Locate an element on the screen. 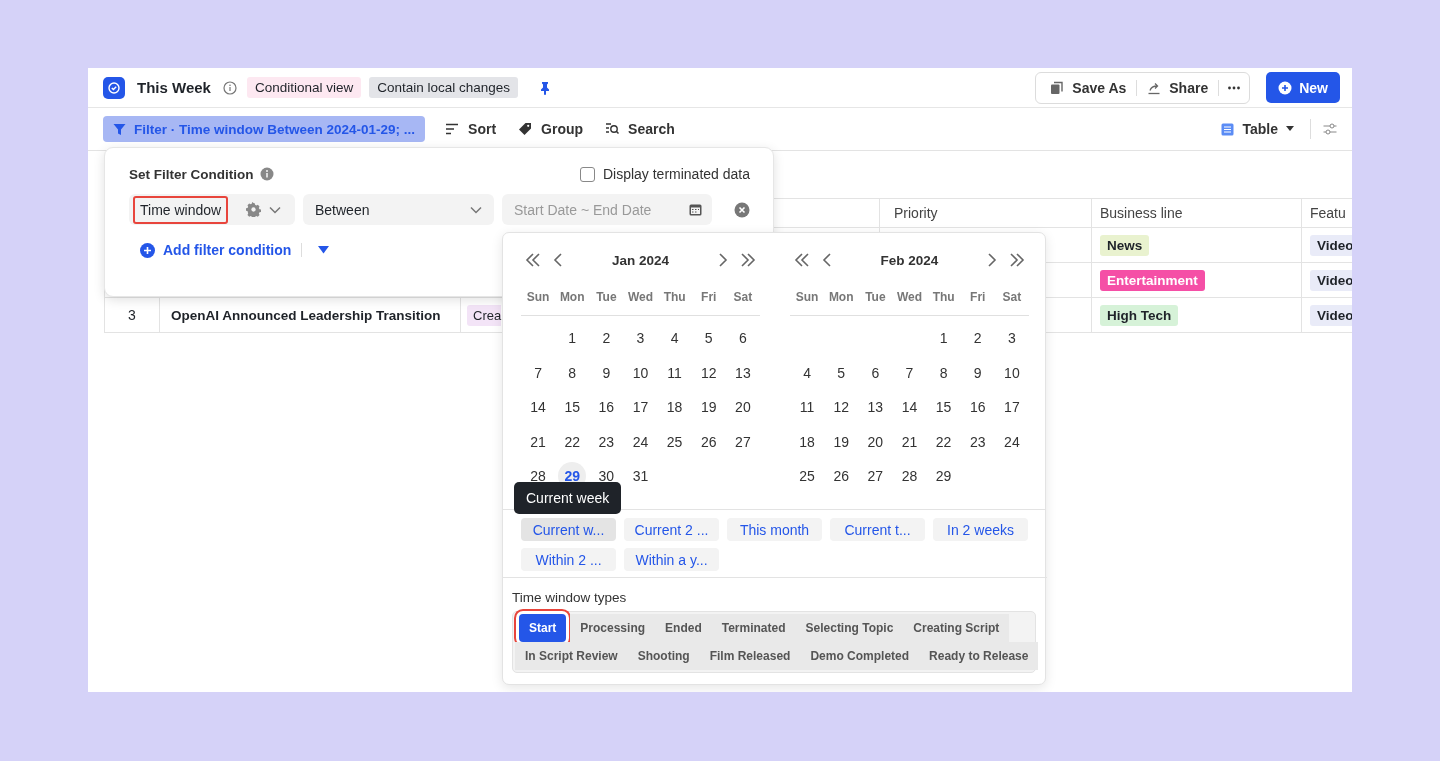 The image size is (1440, 761). calendar-day: 28 is located at coordinates (909, 476).